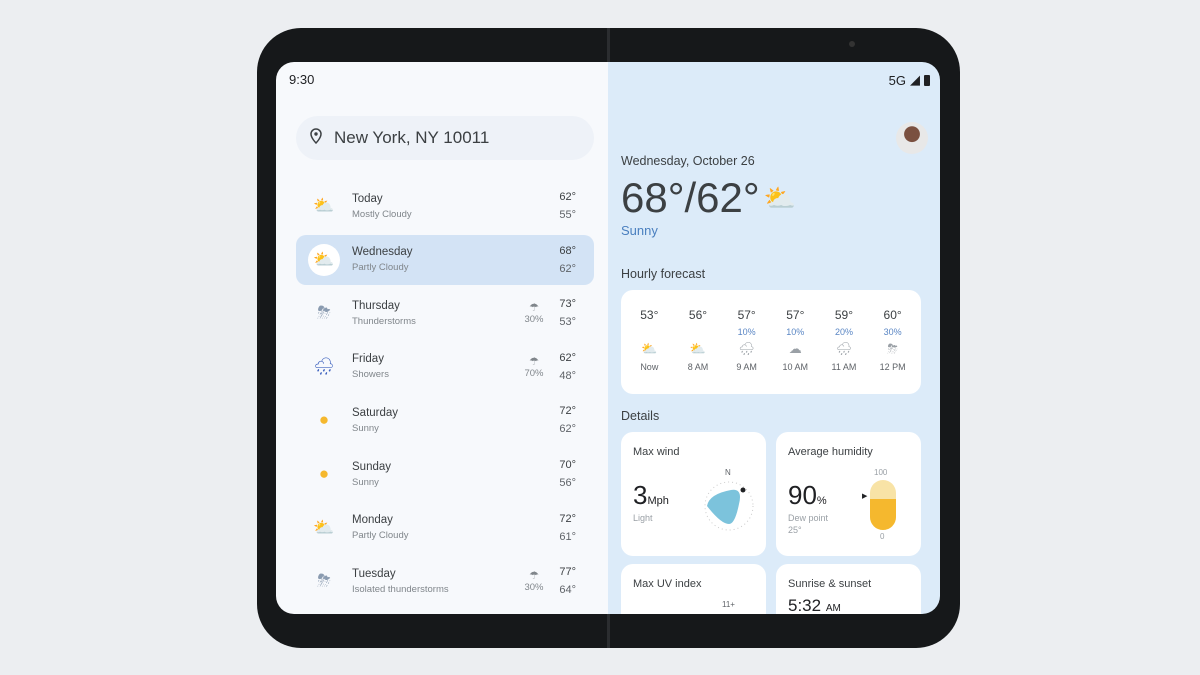 This screenshot has height=675, width=1200. Describe the element at coordinates (688, 161) in the screenshot. I see `current-date: Wednesday, October 26` at that location.